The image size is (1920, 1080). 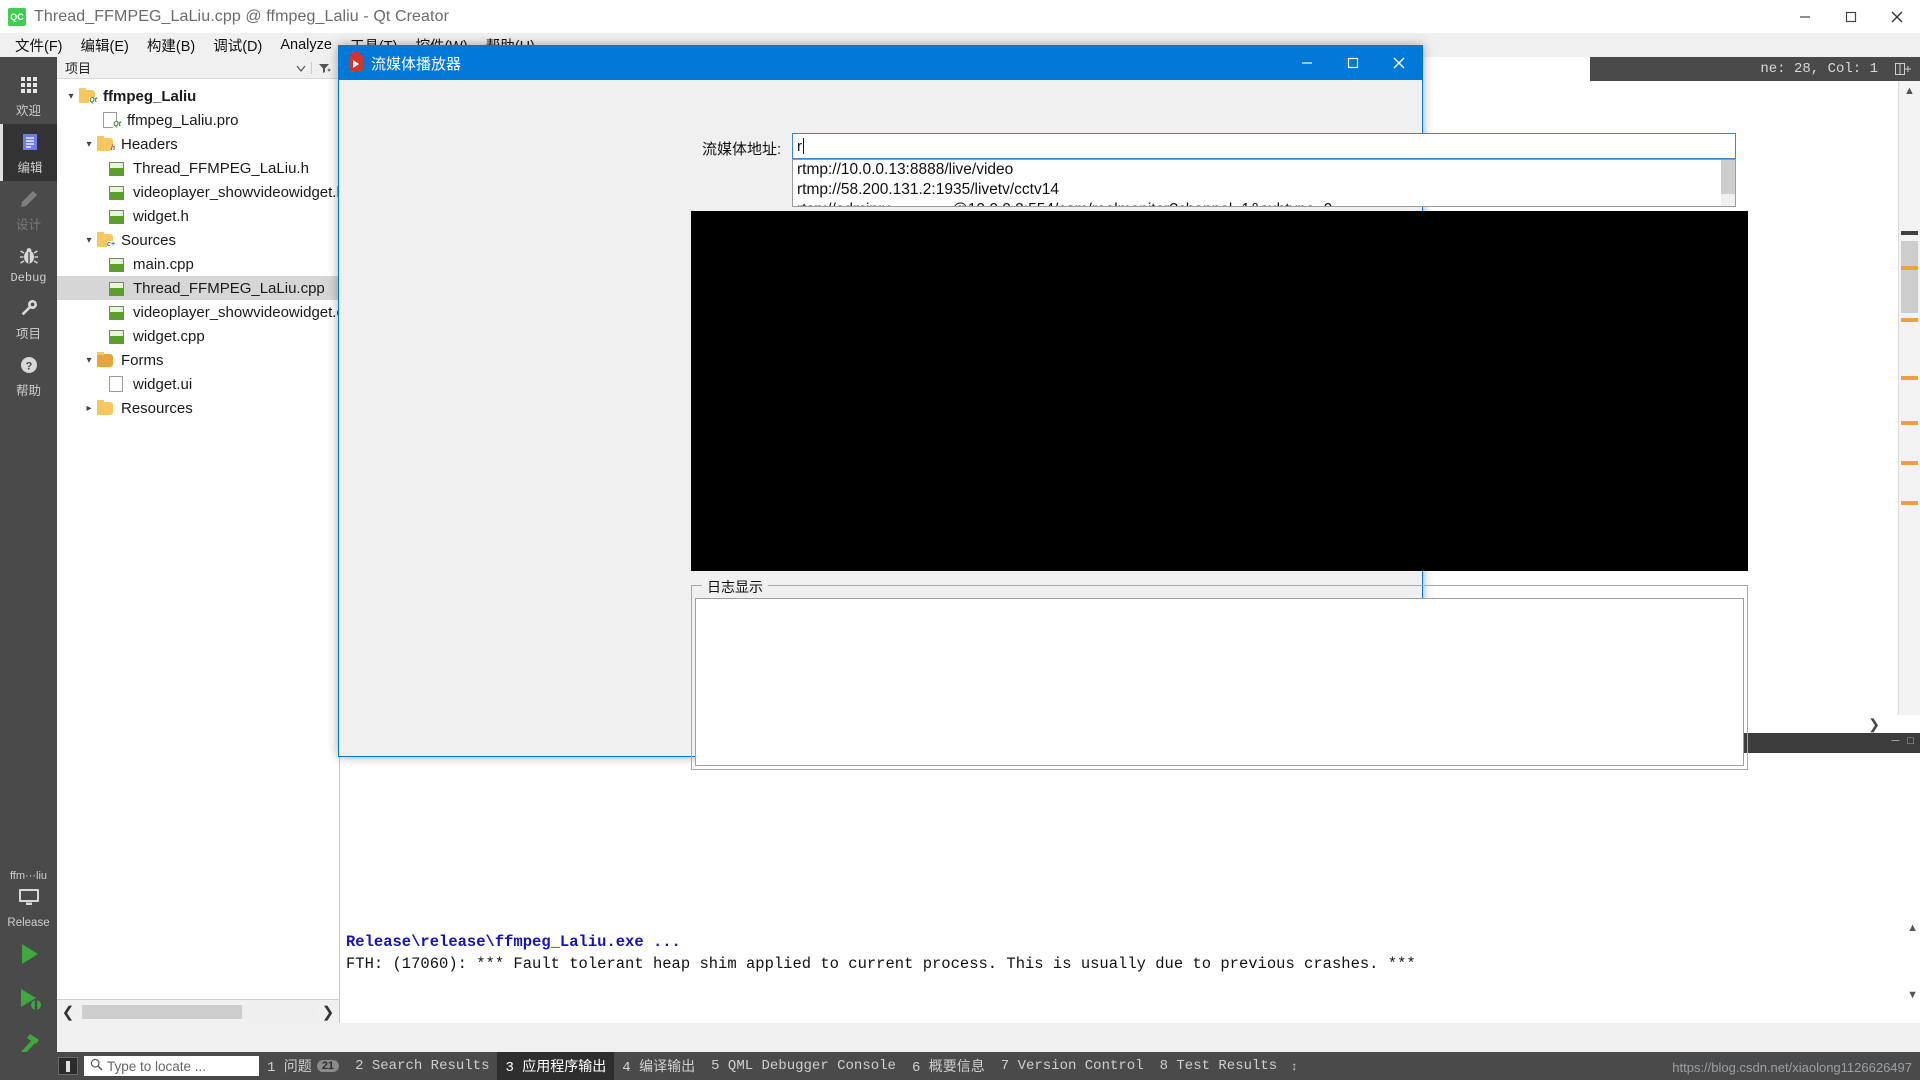 What do you see at coordinates (198, 96) in the screenshot?
I see `tree-item-project-root: ▾ Qt ffmpeg_Laliu` at bounding box center [198, 96].